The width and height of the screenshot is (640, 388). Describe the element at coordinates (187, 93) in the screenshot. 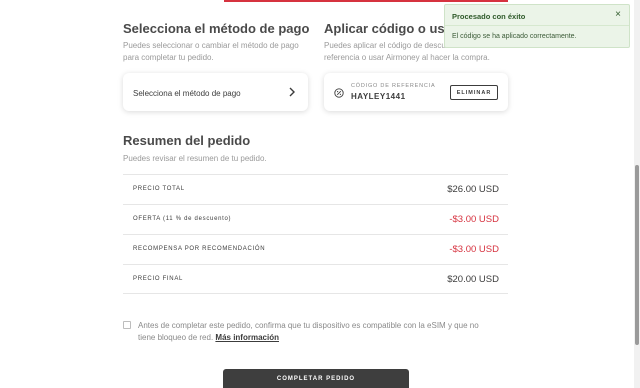

I see `payment-method-label: Selecciona el método de pago` at that location.